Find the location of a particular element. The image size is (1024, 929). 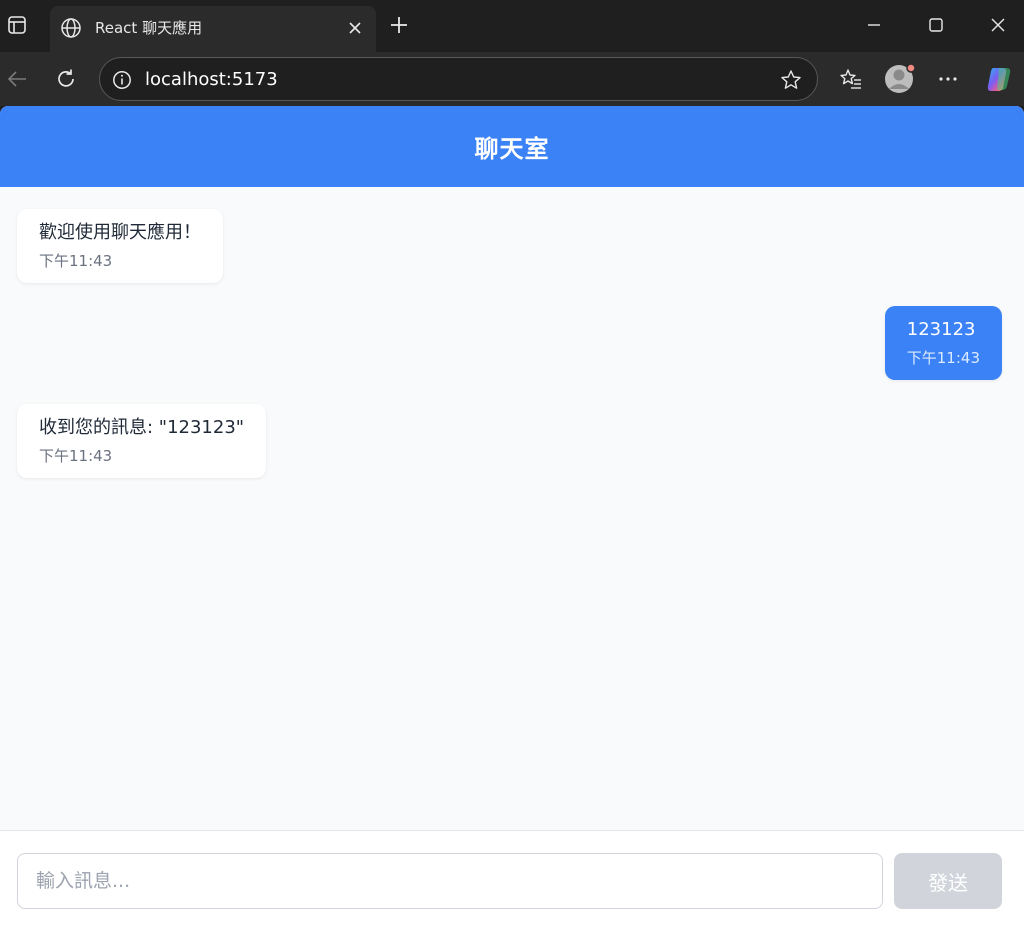

copilot-icon is located at coordinates (999, 79).